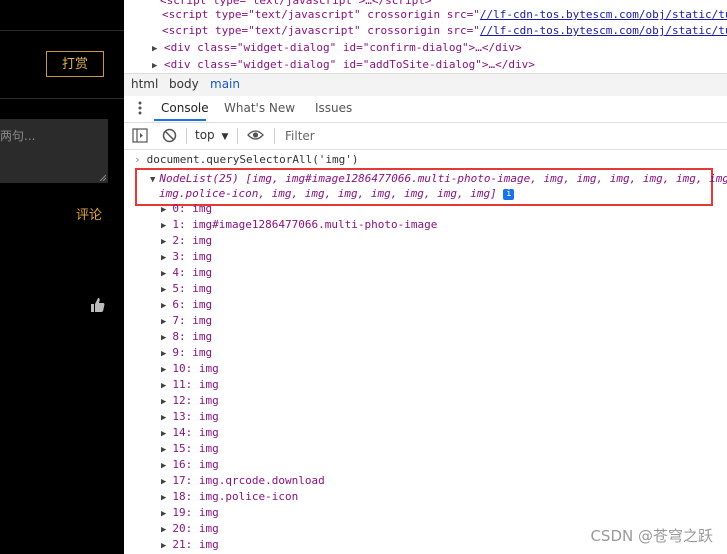  What do you see at coordinates (333, 108) in the screenshot?
I see `tab-issues: Issues` at bounding box center [333, 108].